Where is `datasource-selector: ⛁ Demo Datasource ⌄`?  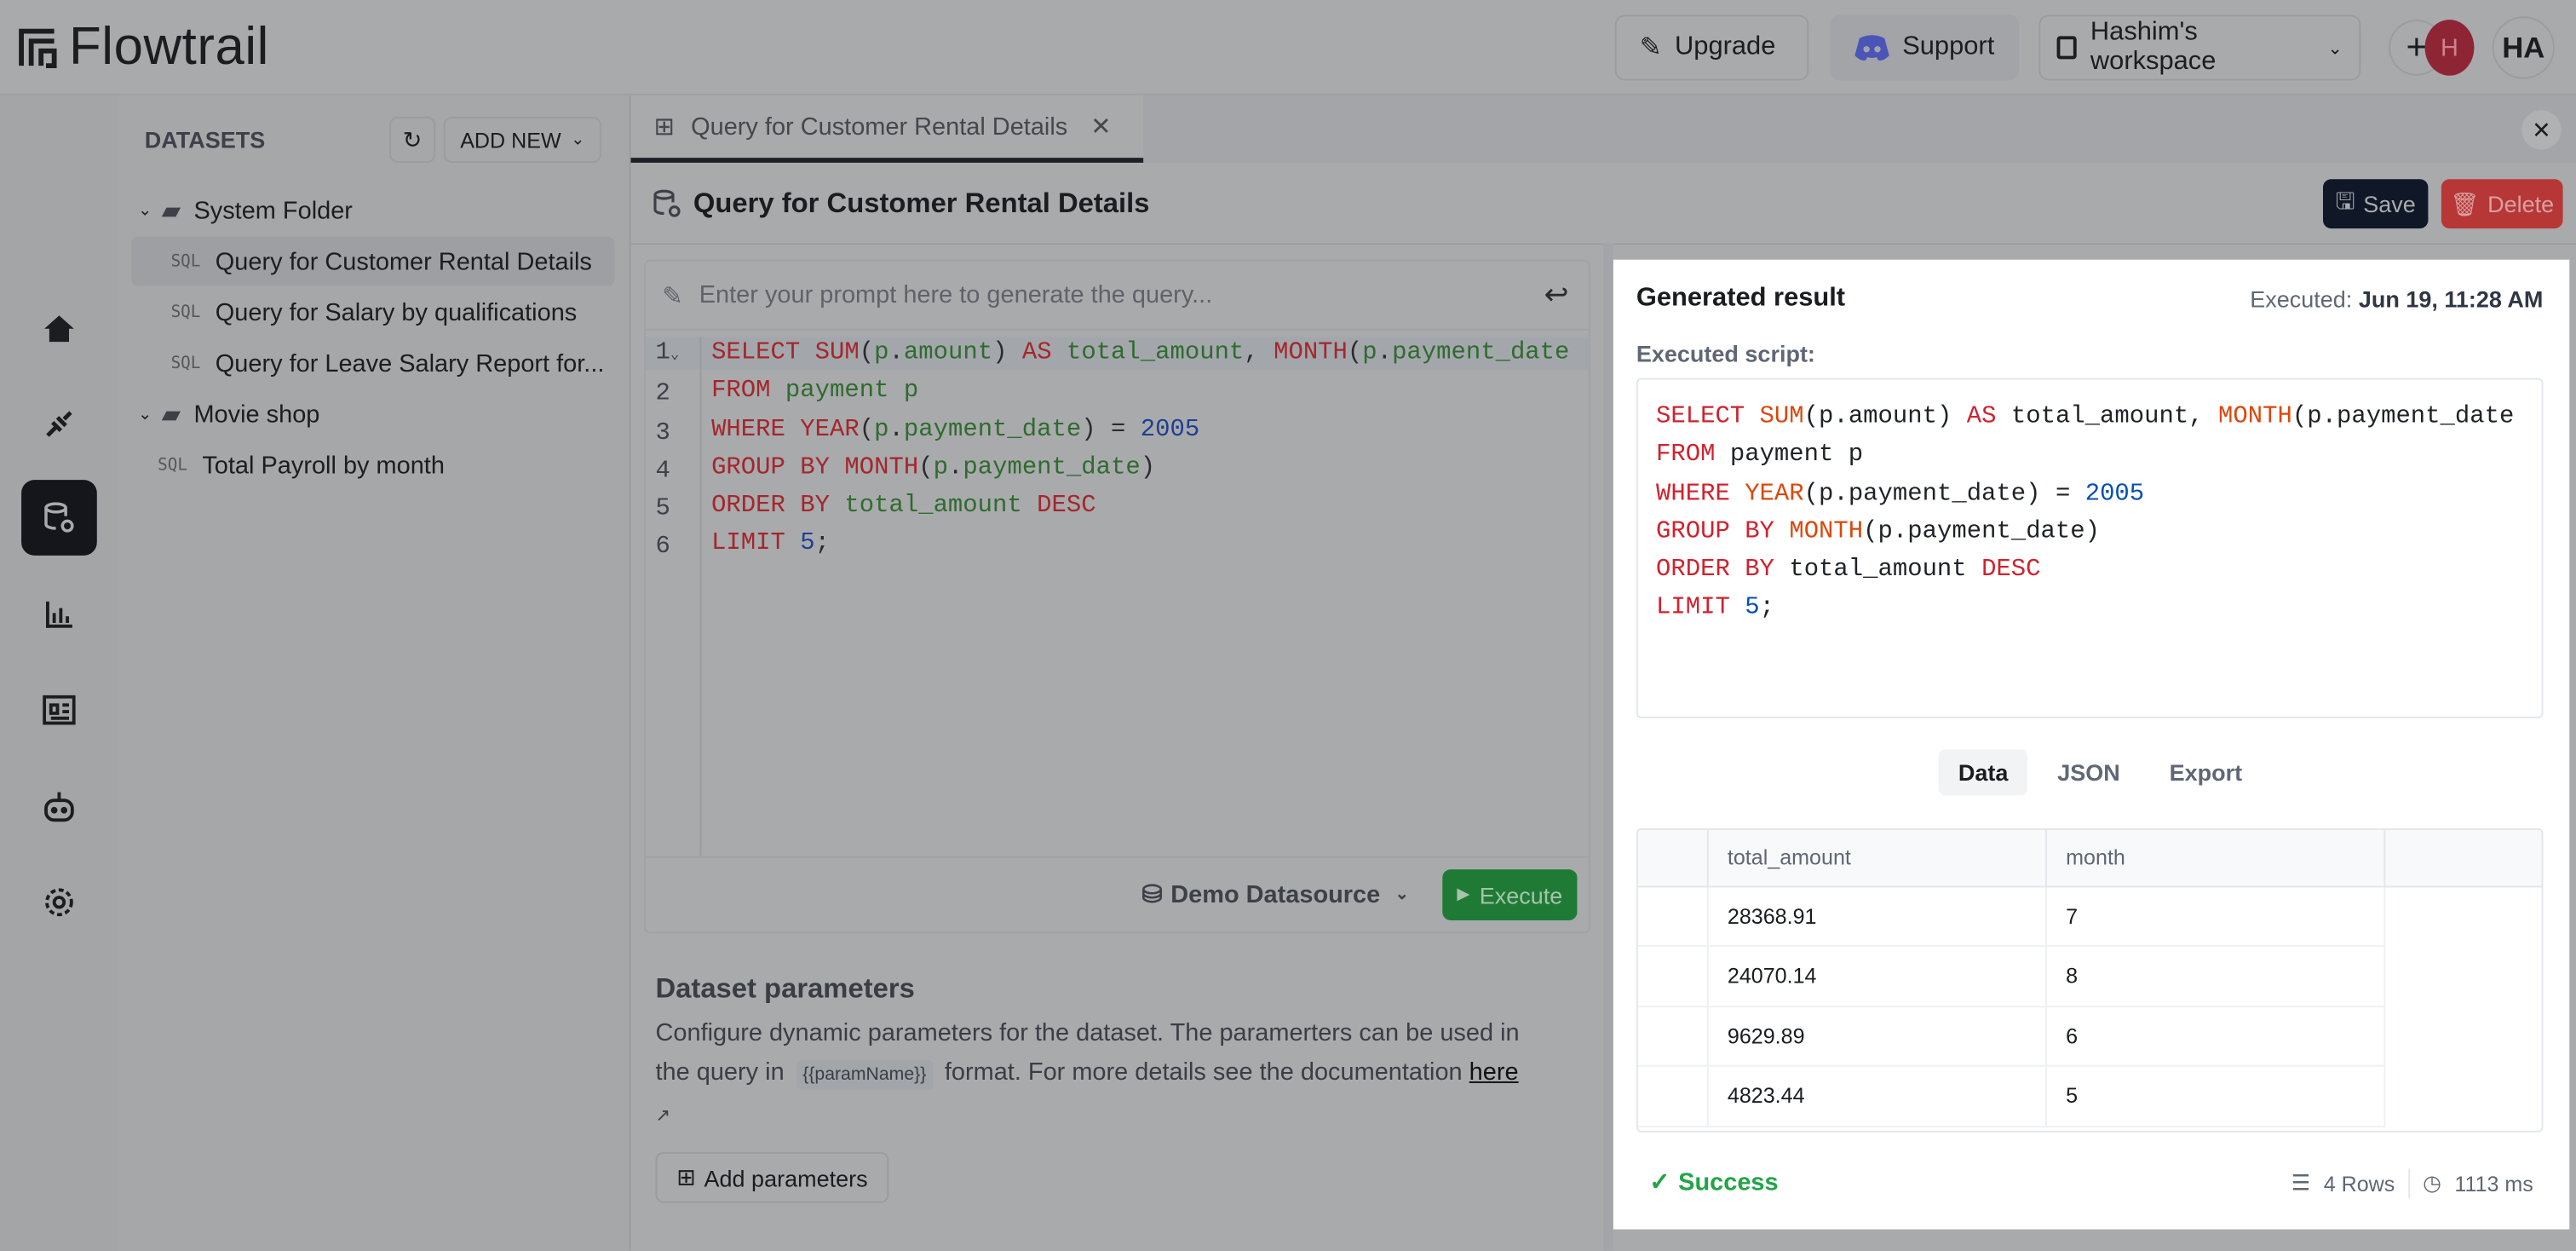
datasource-selector: ⛁ Demo Datasource ⌄ is located at coordinates (1275, 894).